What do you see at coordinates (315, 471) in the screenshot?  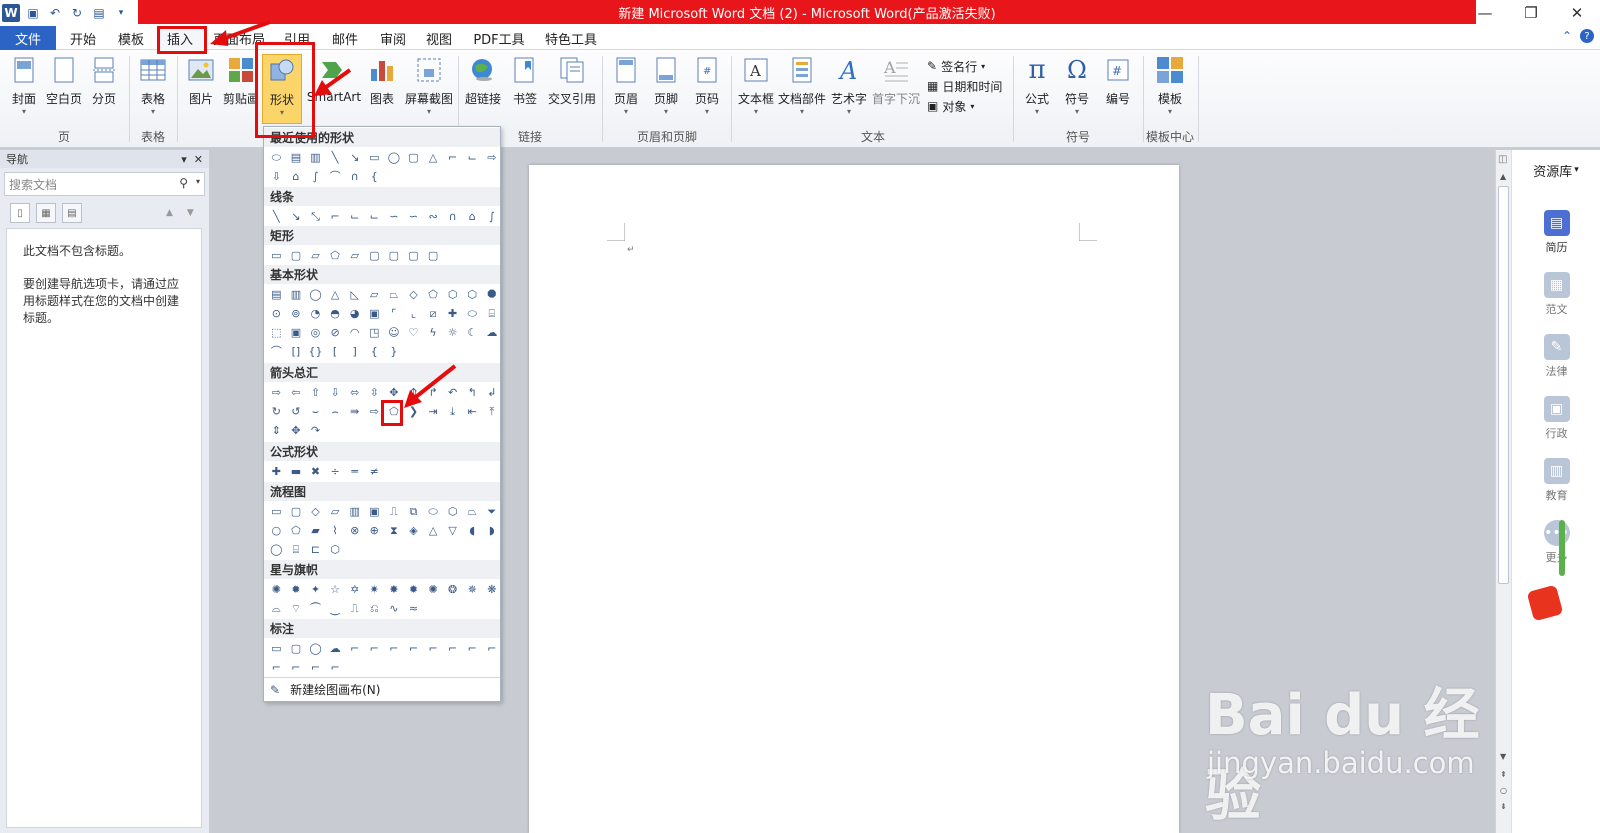 I see `eq-multiply-icon: ✖` at bounding box center [315, 471].